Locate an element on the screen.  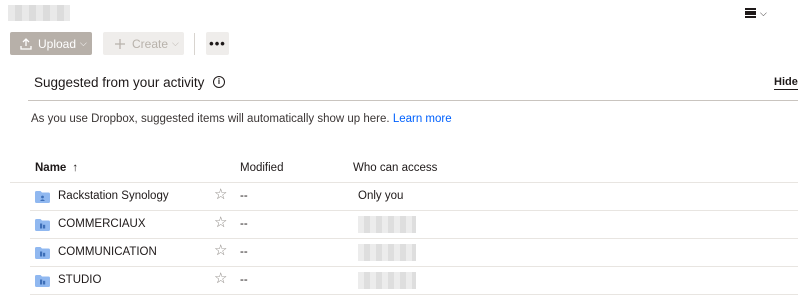
plus-icon is located at coordinates (120, 44).